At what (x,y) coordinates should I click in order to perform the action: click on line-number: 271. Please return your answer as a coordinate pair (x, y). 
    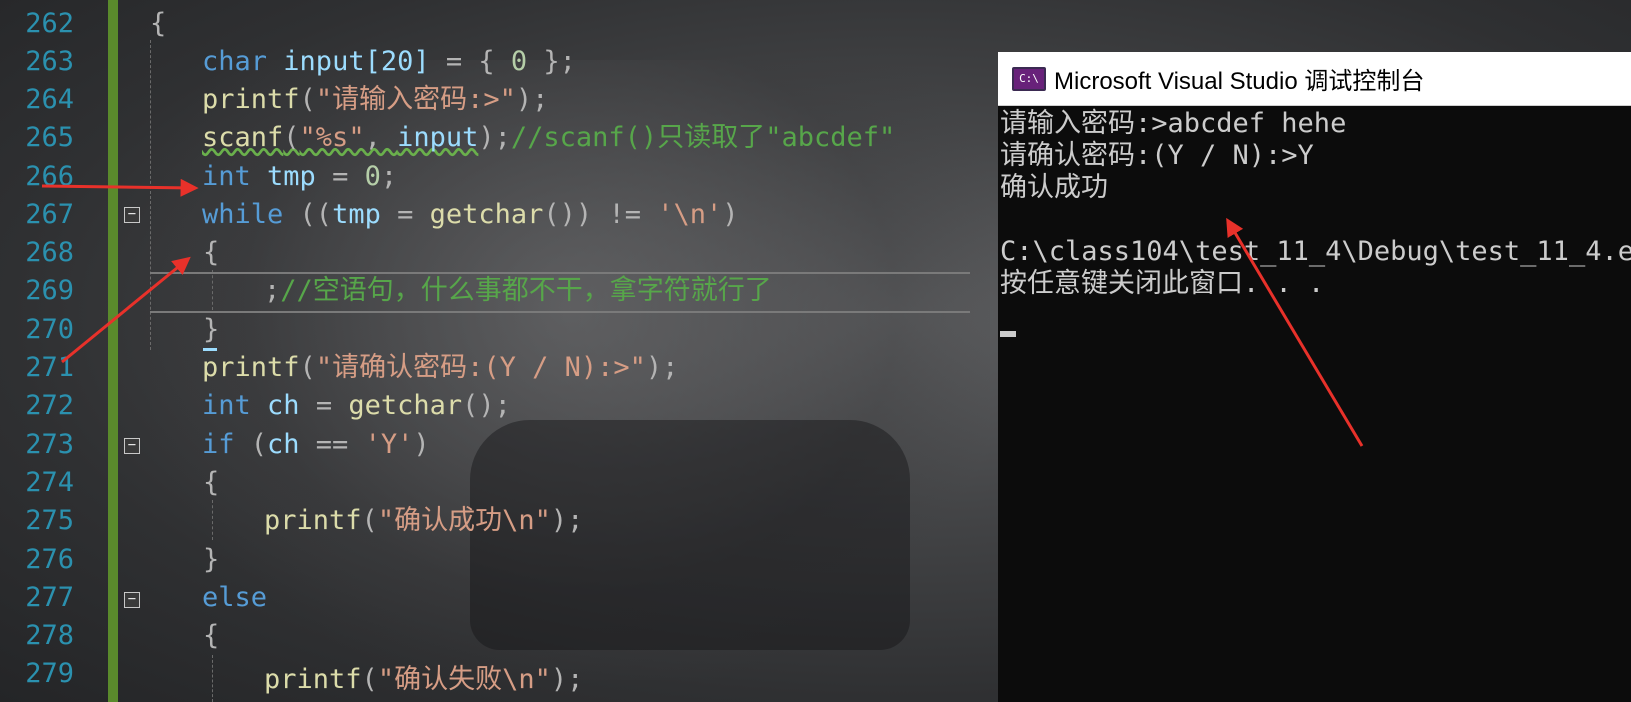
    Looking at the image, I should click on (49, 367).